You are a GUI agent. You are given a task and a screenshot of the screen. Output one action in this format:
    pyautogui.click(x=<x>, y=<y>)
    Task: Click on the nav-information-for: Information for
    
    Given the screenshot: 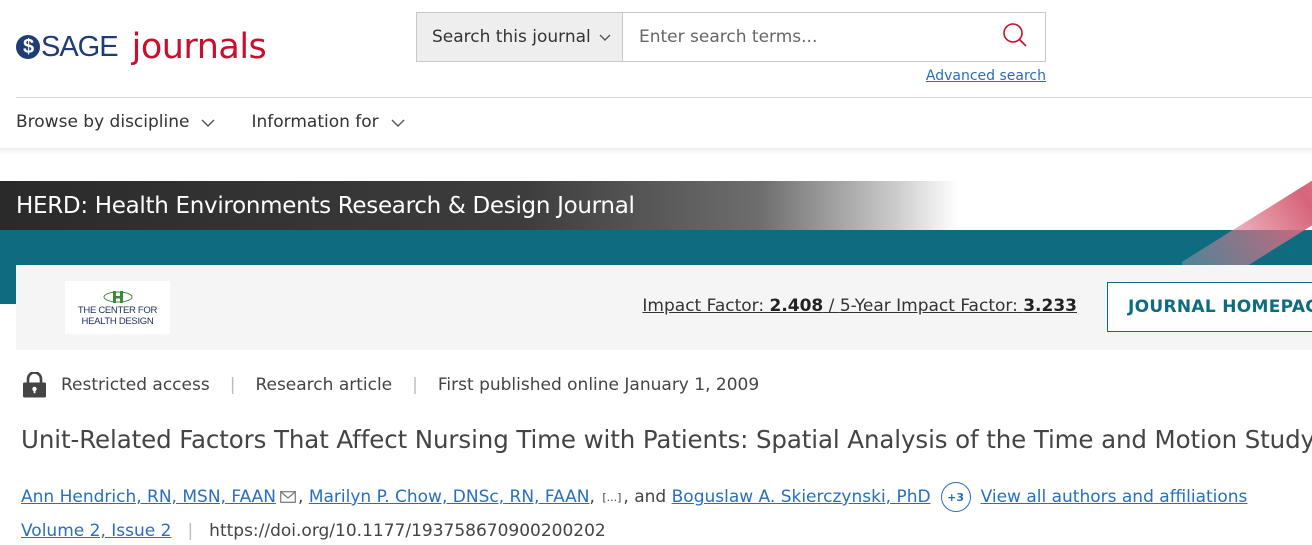 What is the action you would take?
    pyautogui.click(x=328, y=122)
    